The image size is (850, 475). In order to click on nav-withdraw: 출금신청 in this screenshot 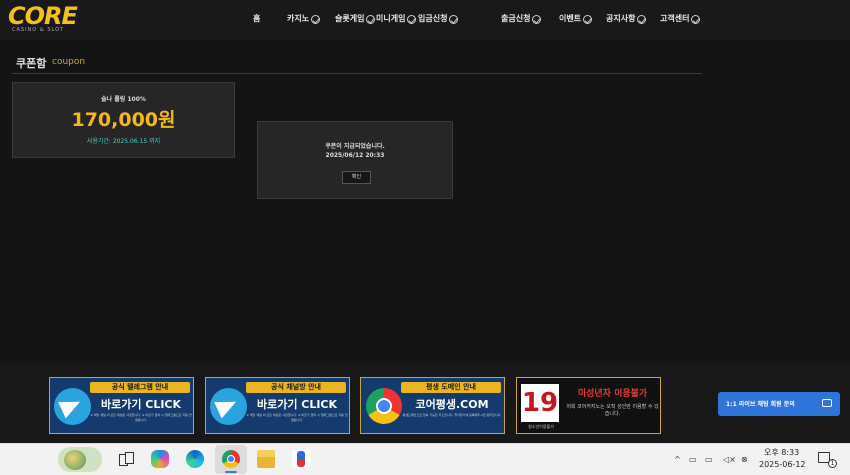, I will do `click(521, 19)`.